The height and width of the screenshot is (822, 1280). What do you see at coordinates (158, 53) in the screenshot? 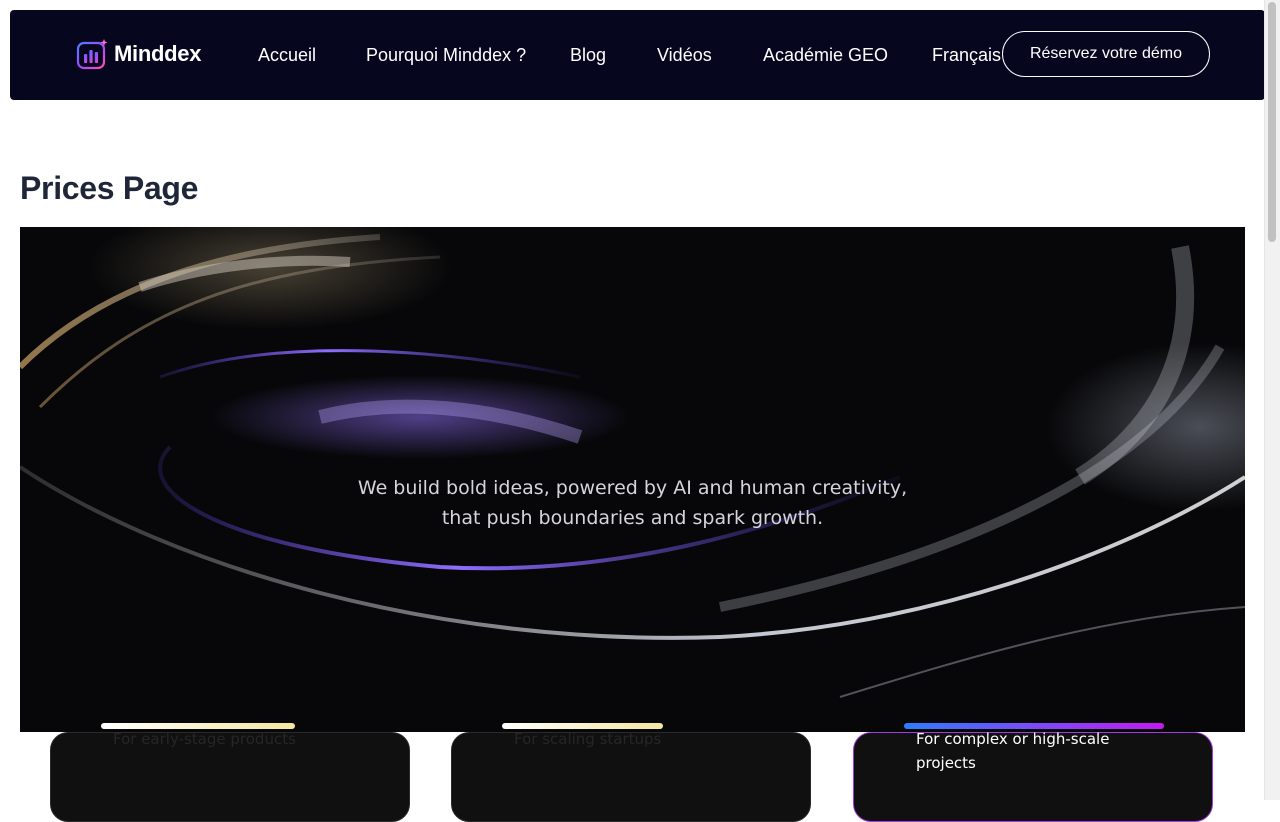
I see `logo-text: Minddex` at bounding box center [158, 53].